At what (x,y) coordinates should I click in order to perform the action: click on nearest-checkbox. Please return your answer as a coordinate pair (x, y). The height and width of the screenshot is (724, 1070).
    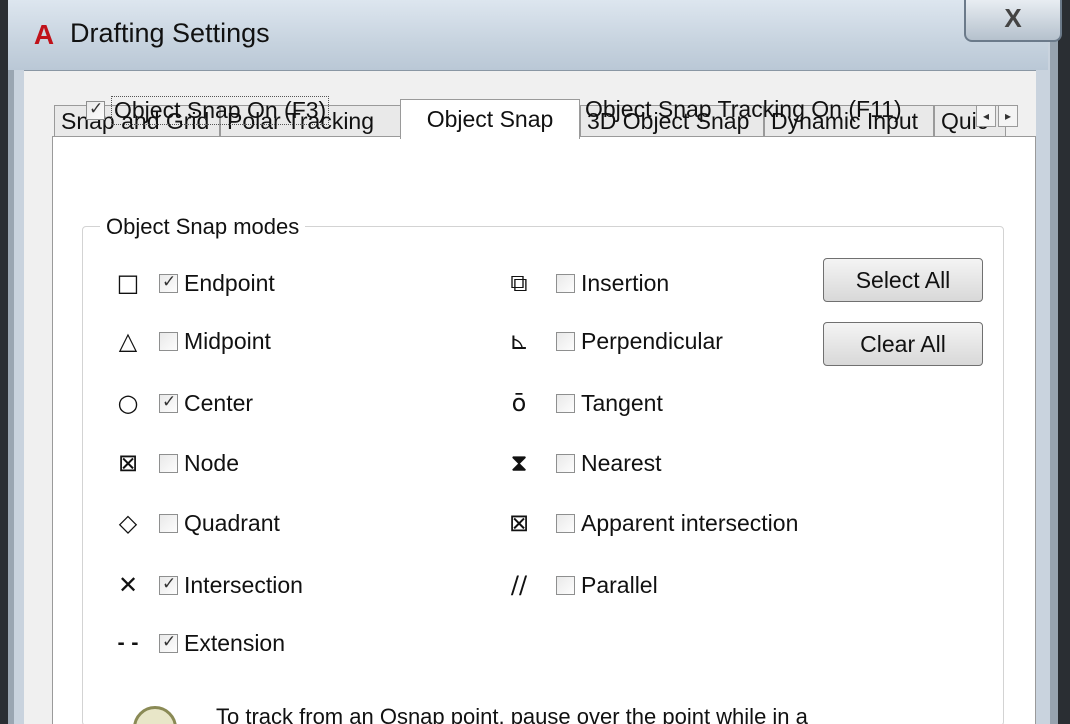
    Looking at the image, I should click on (565, 463).